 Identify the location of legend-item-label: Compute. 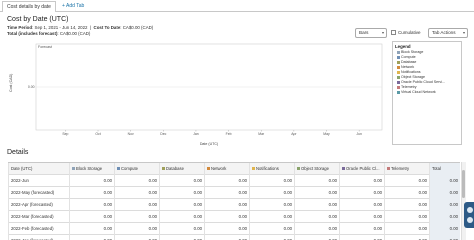
(408, 57).